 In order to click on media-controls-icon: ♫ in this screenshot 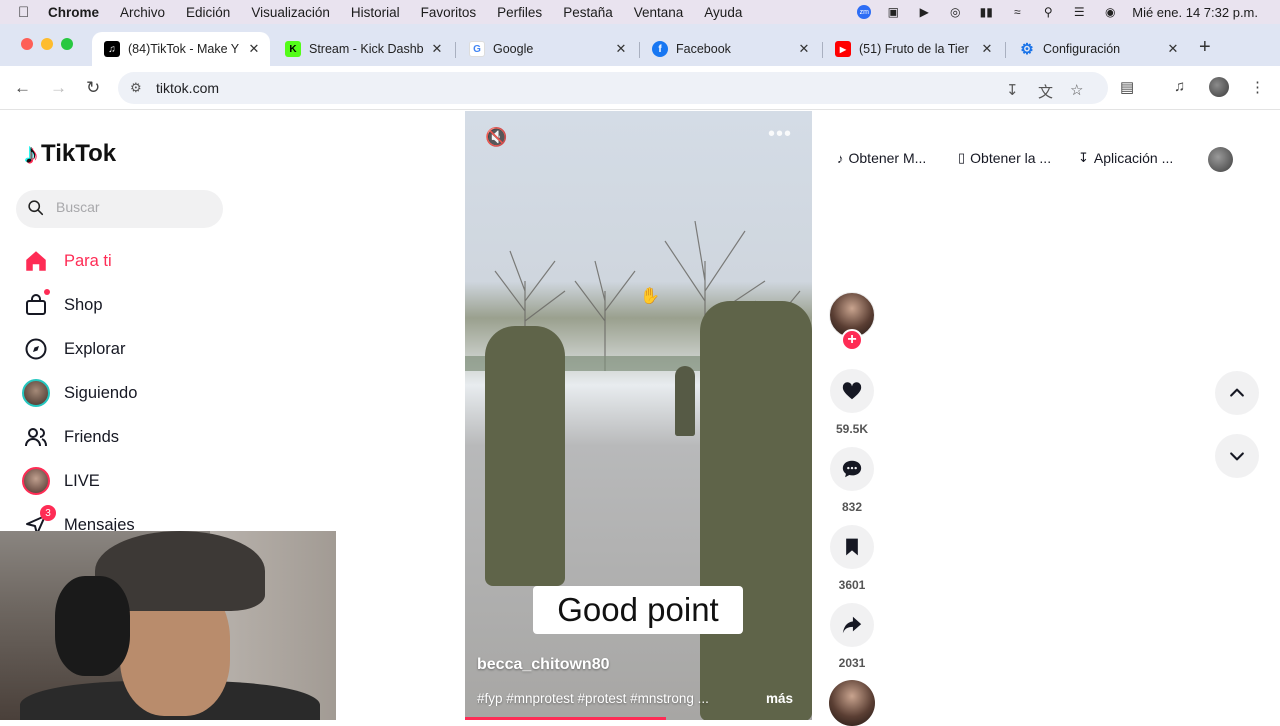, I will do `click(1179, 86)`.